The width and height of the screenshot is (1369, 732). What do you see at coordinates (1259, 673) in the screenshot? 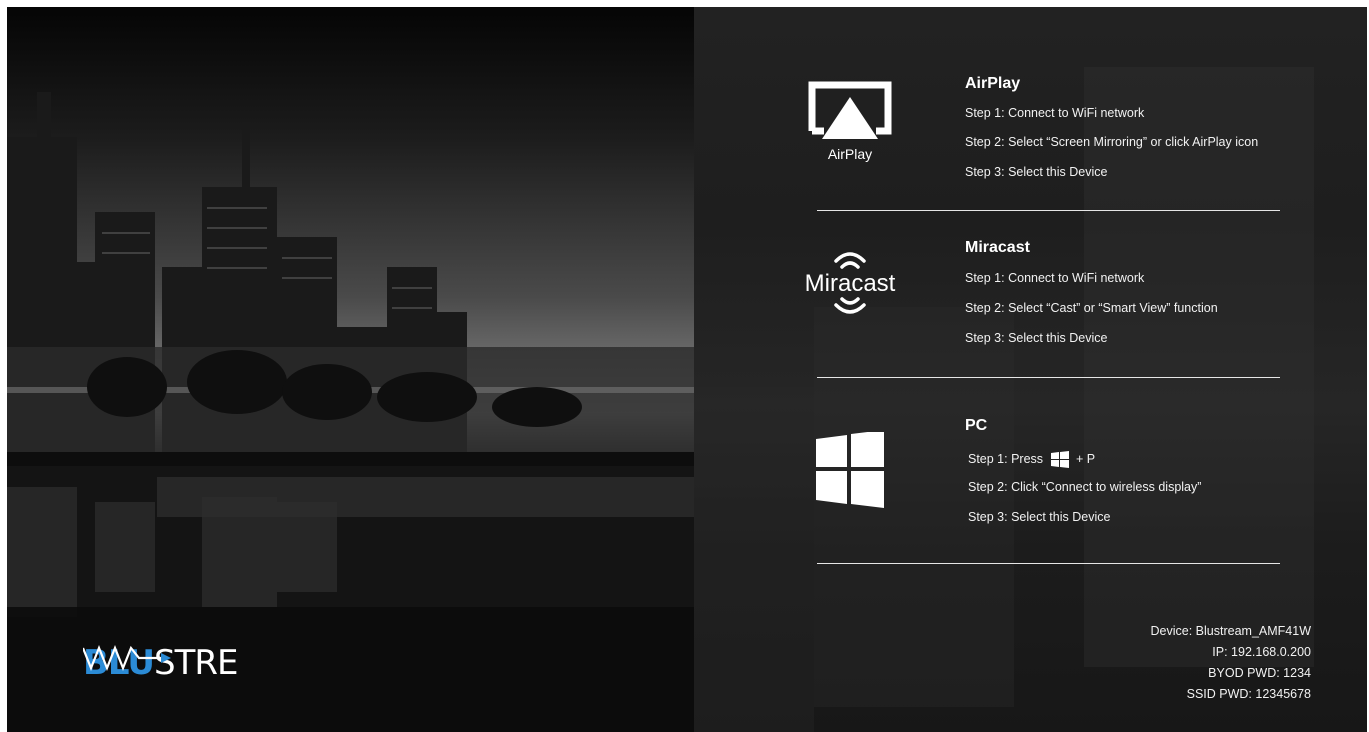
I see `byod-password: BYOD PWD: 1234` at bounding box center [1259, 673].